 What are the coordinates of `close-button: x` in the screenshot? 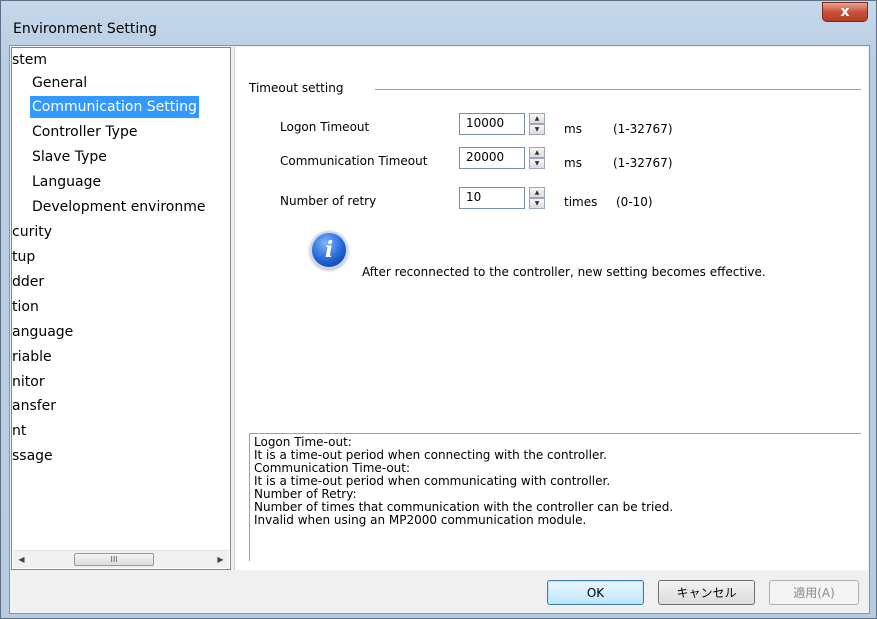 It's located at (845, 12).